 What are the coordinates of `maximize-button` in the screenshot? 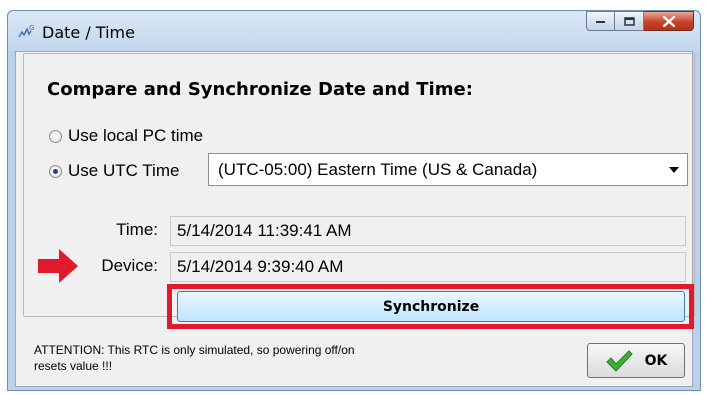 It's located at (629, 21).